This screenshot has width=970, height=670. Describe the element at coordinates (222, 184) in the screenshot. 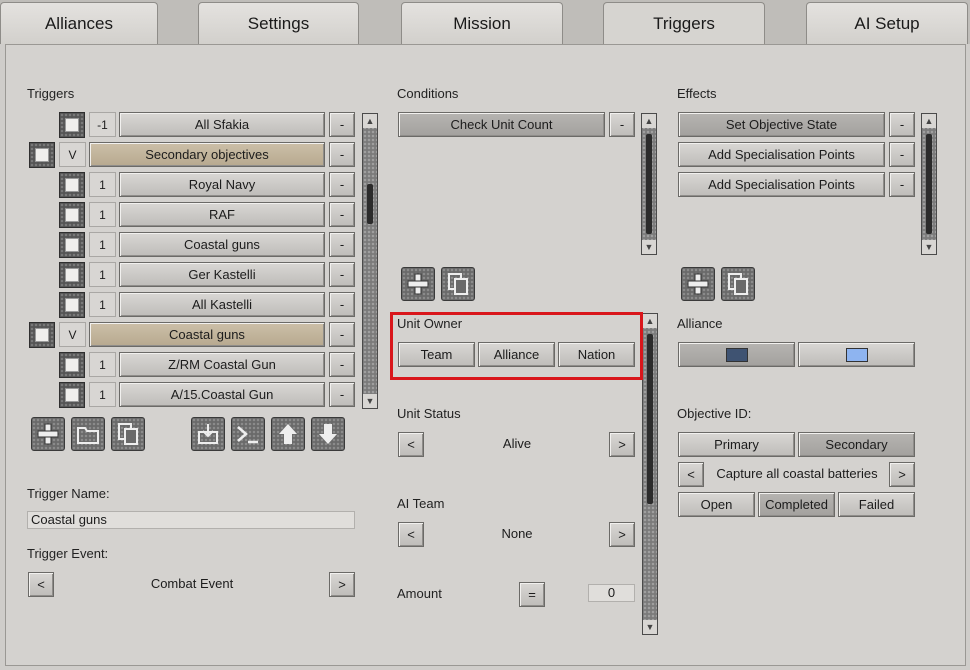

I see `trigger-item: Royal Navy` at that location.